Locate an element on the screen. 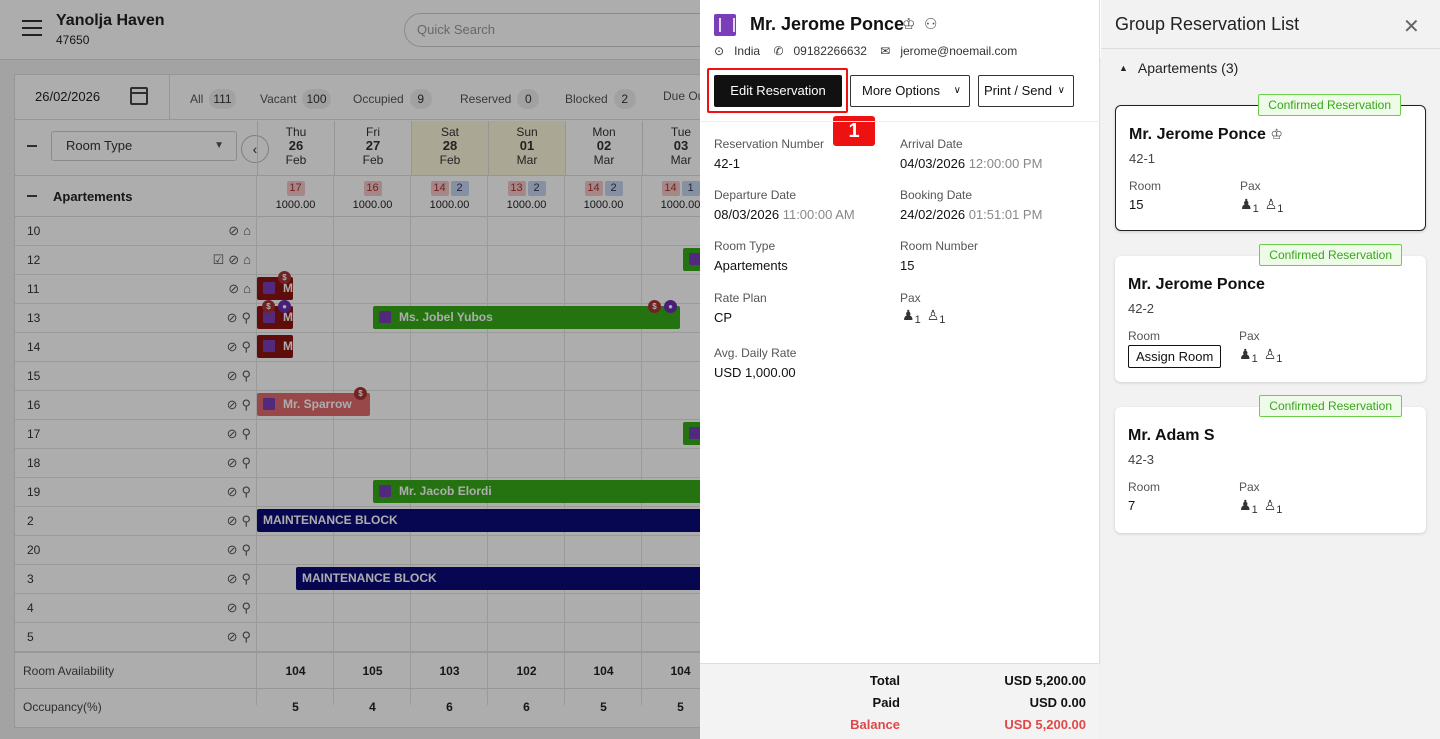 The width and height of the screenshot is (1440, 739). card-guest-name: Mr. Jerome Ponce is located at coordinates (1196, 284).